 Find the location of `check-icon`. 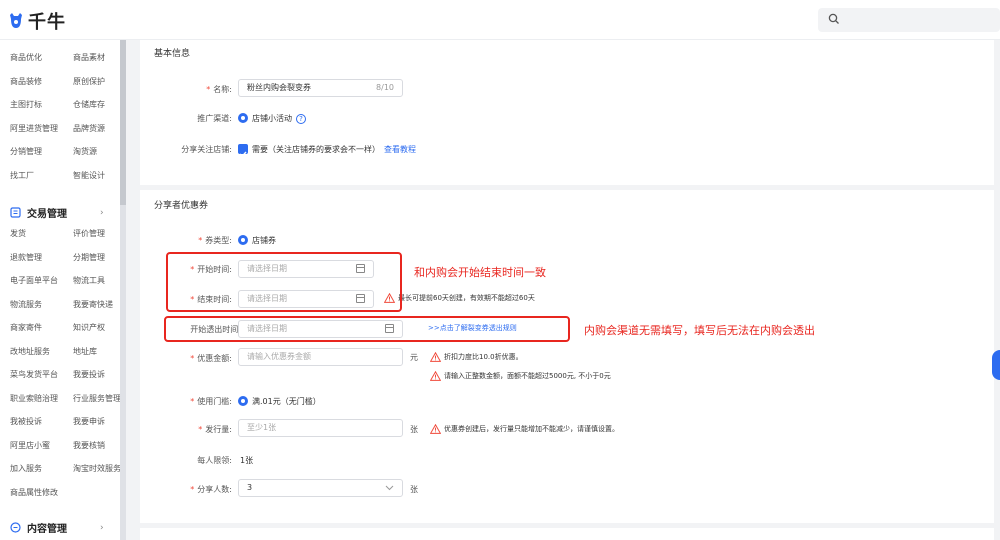

check-icon is located at coordinates (243, 154).